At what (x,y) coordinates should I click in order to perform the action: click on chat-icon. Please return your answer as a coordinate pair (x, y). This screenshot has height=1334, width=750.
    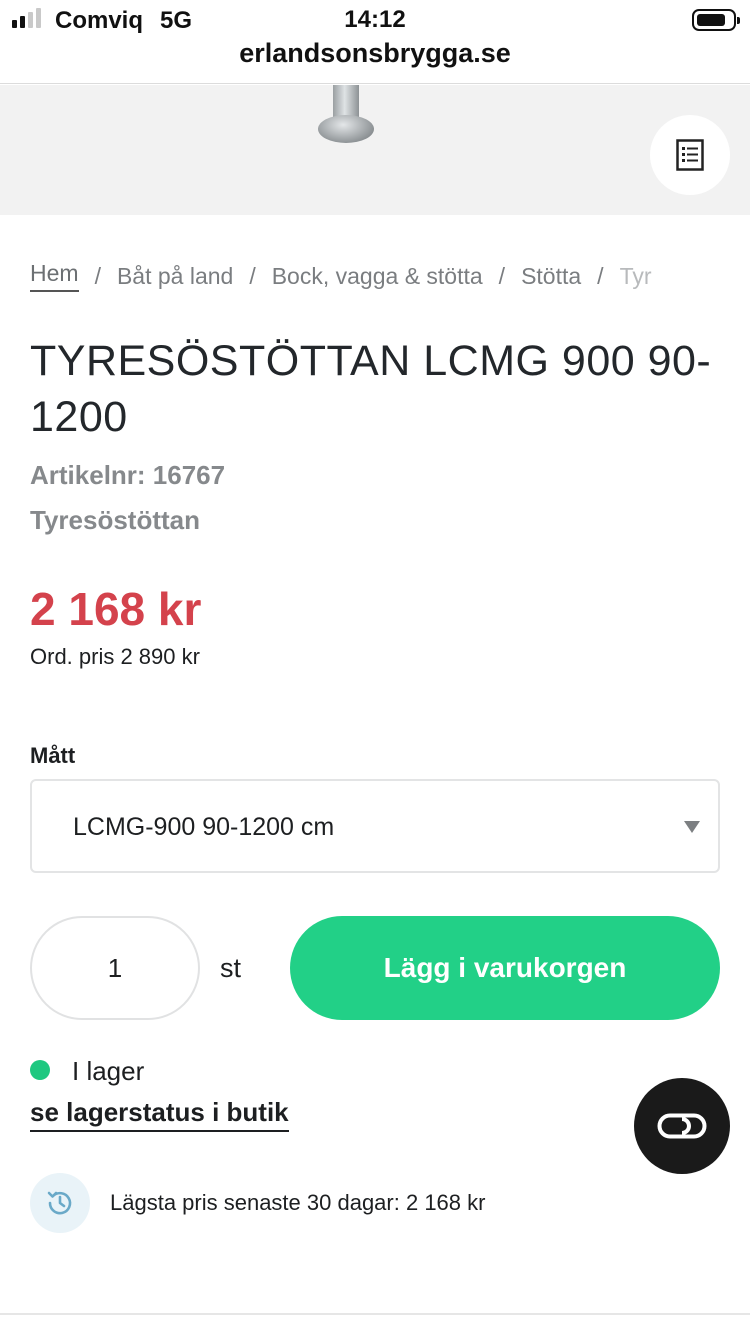
    Looking at the image, I should click on (682, 1126).